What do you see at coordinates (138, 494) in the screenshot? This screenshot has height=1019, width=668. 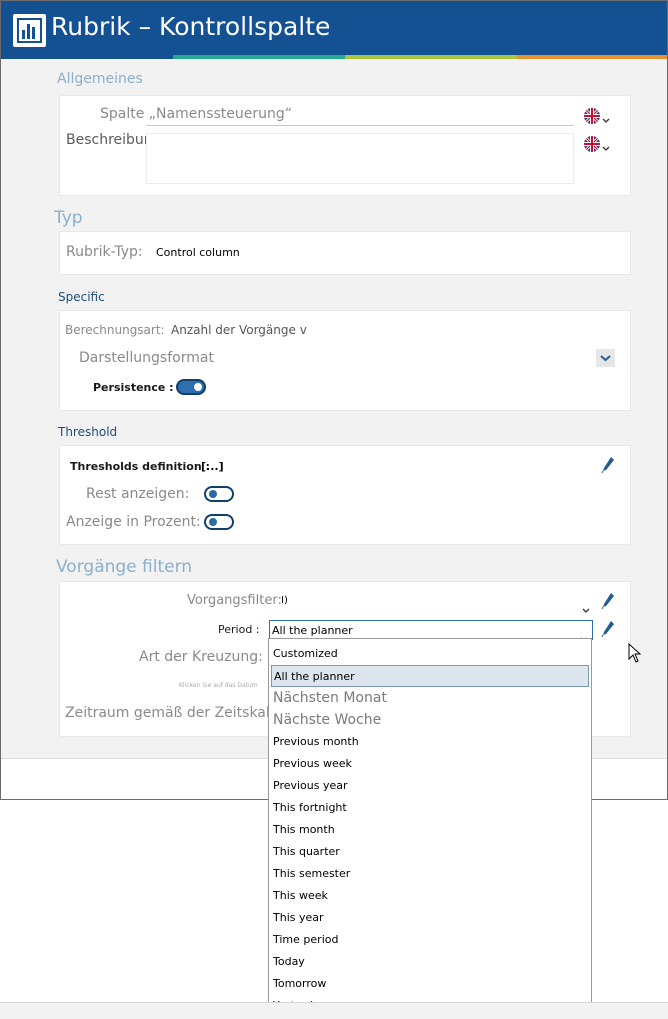 I see `show-rest-label: Rest anzeigen:` at bounding box center [138, 494].